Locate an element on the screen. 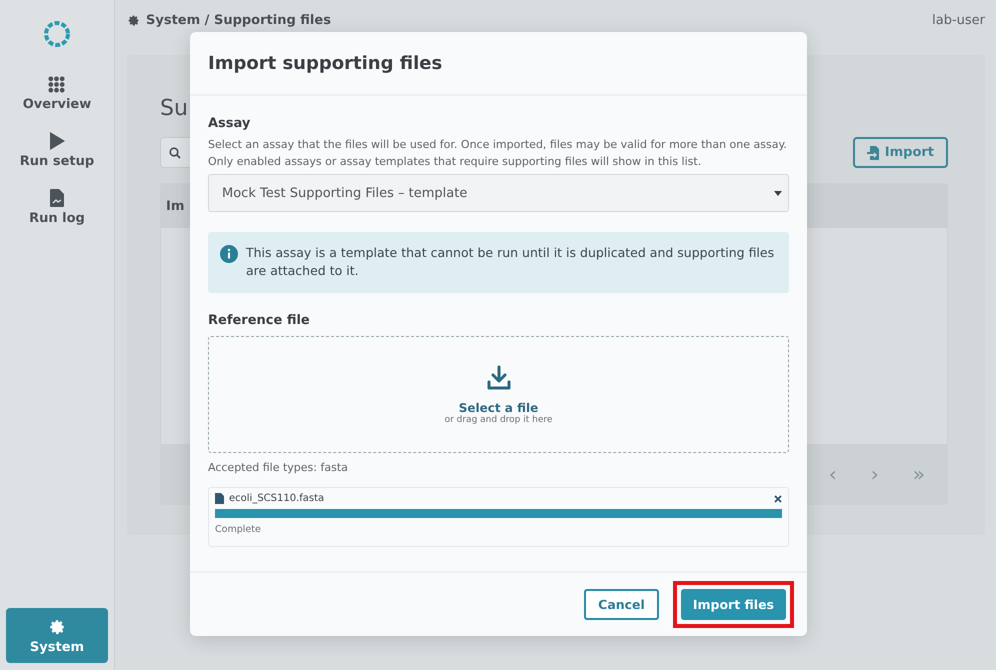 This screenshot has width=996, height=670. help-text: Only enabled assays or assay templates that require supporting files will show in this list. is located at coordinates (455, 161).